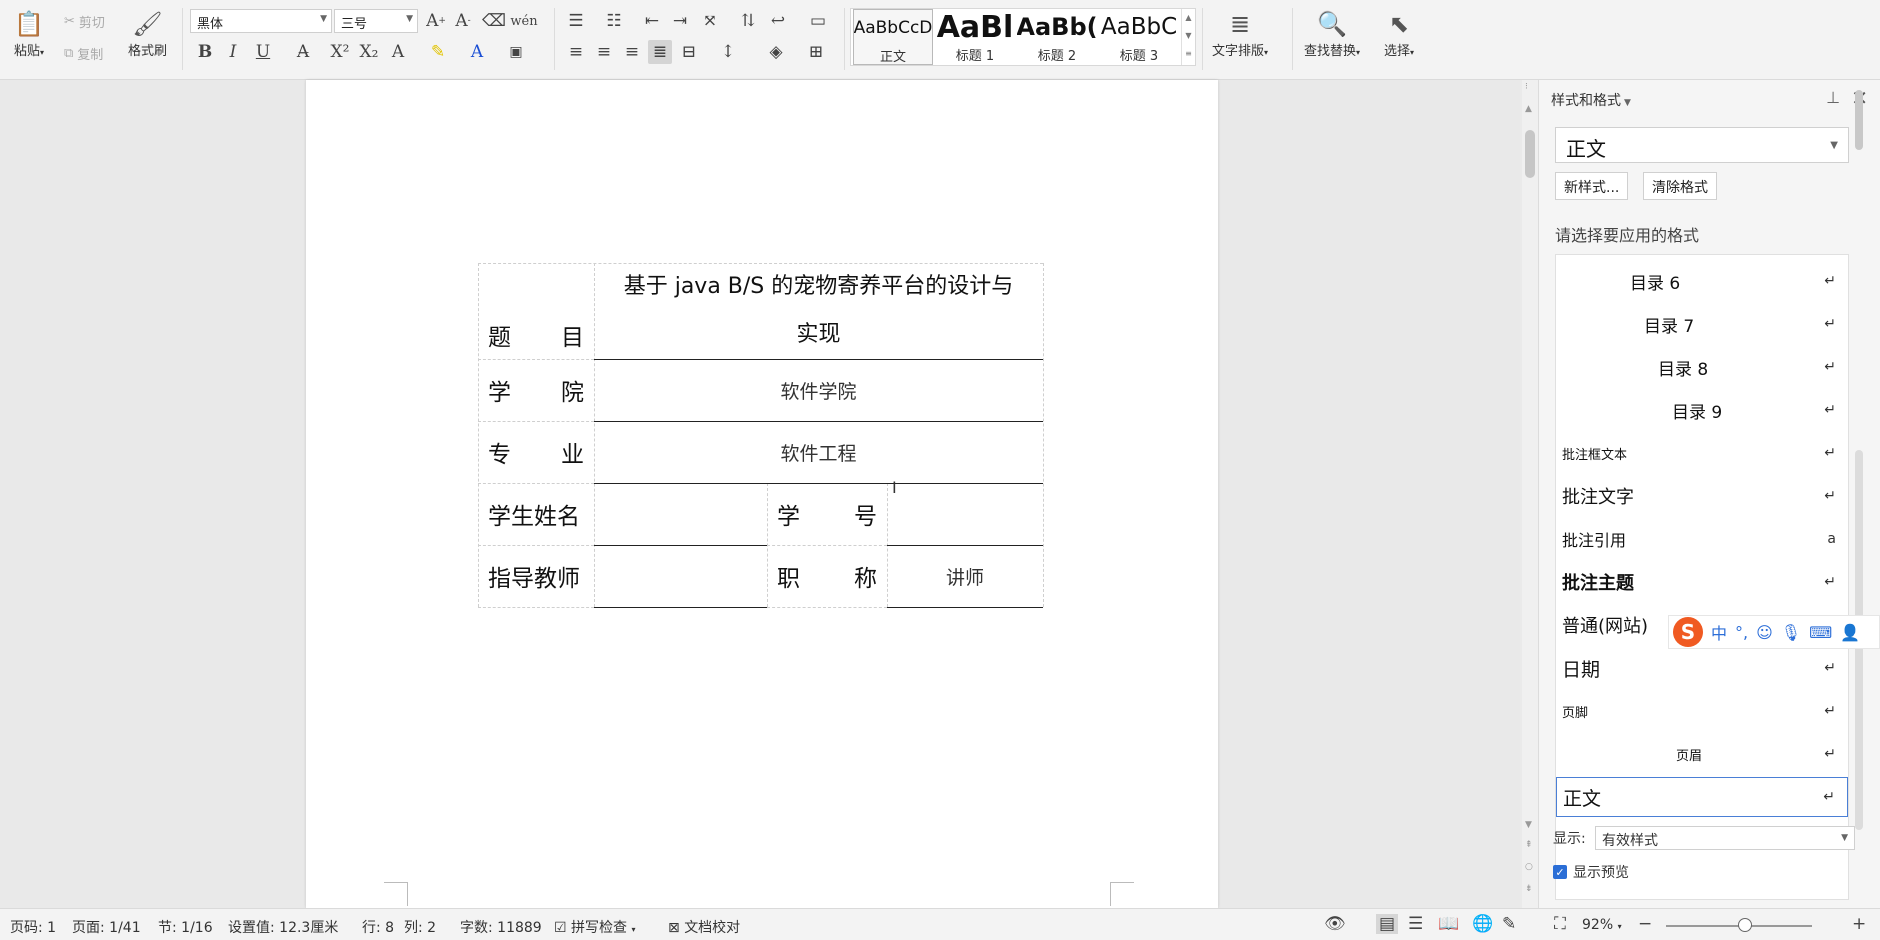 This screenshot has width=1880, height=940. What do you see at coordinates (1850, 632) in the screenshot?
I see `user-icon: 👤` at bounding box center [1850, 632].